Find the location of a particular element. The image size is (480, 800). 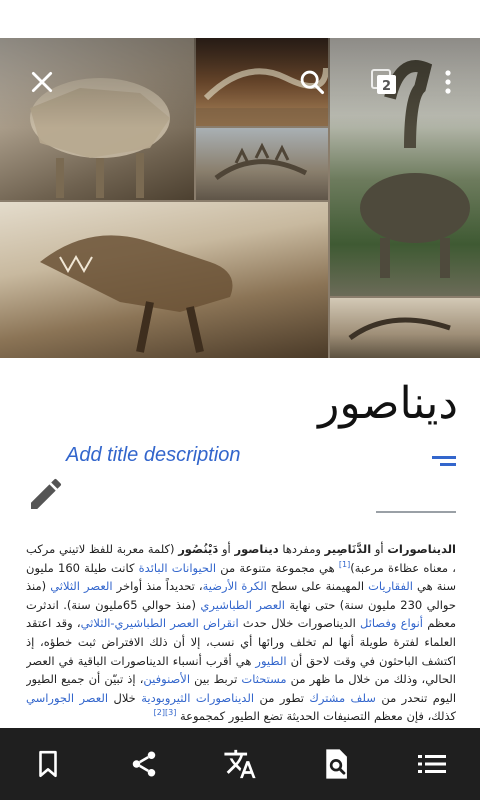

article-text: تربط بين is located at coordinates (216, 679).